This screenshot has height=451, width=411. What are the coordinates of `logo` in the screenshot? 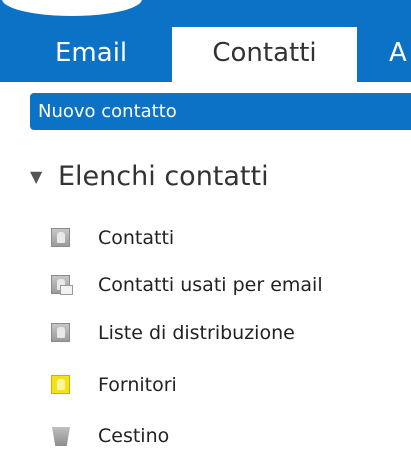 It's located at (72, 8).